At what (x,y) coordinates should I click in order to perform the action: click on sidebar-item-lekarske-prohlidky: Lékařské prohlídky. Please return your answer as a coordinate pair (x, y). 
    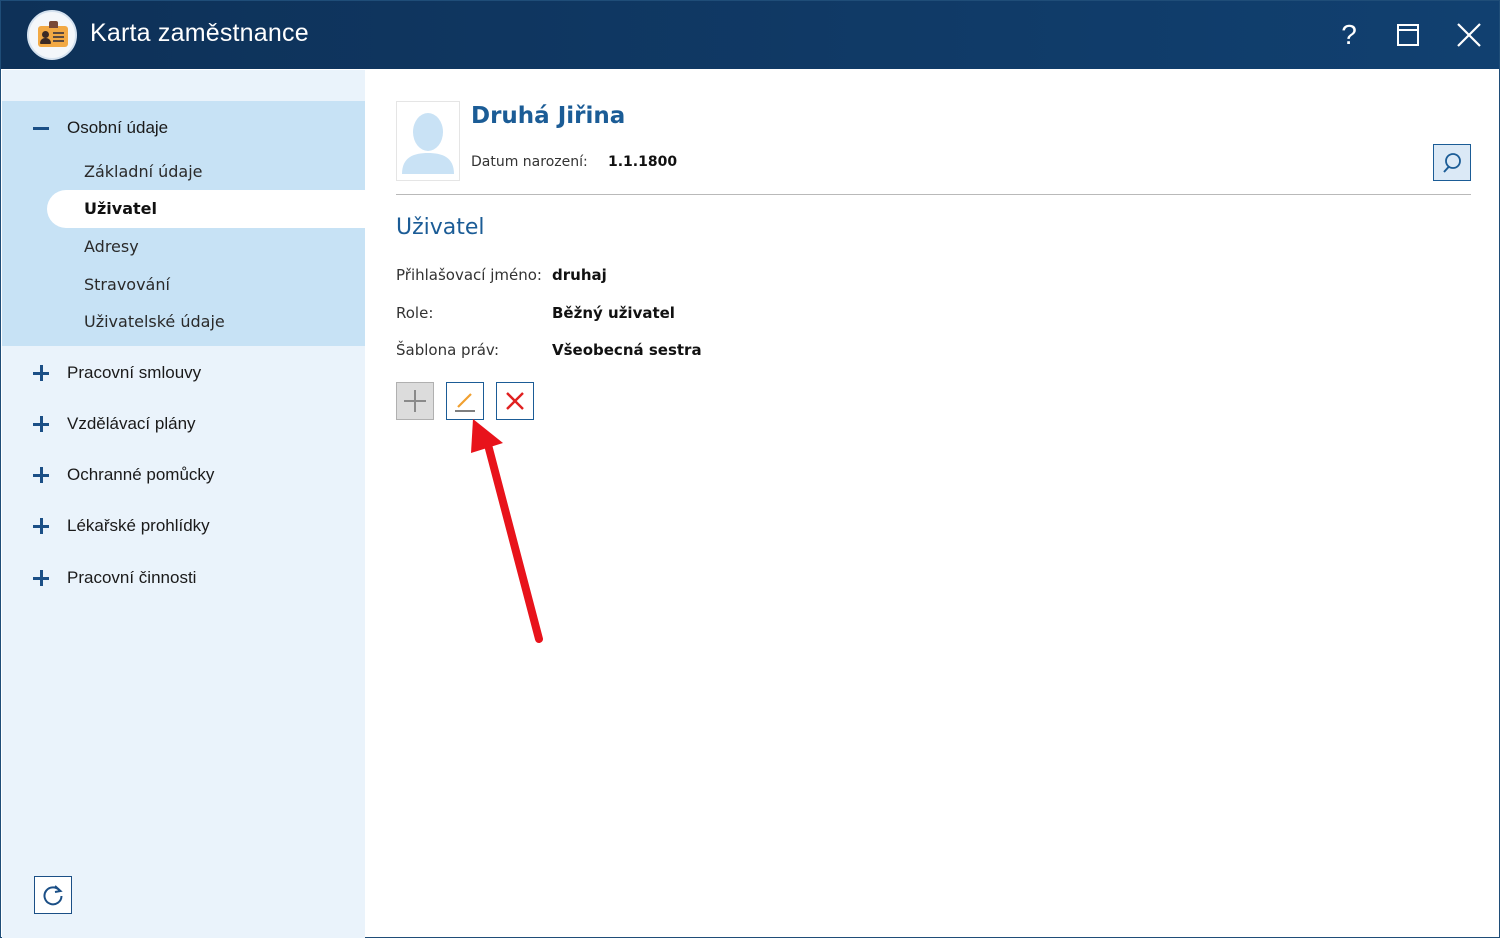
    Looking at the image, I should click on (183, 526).